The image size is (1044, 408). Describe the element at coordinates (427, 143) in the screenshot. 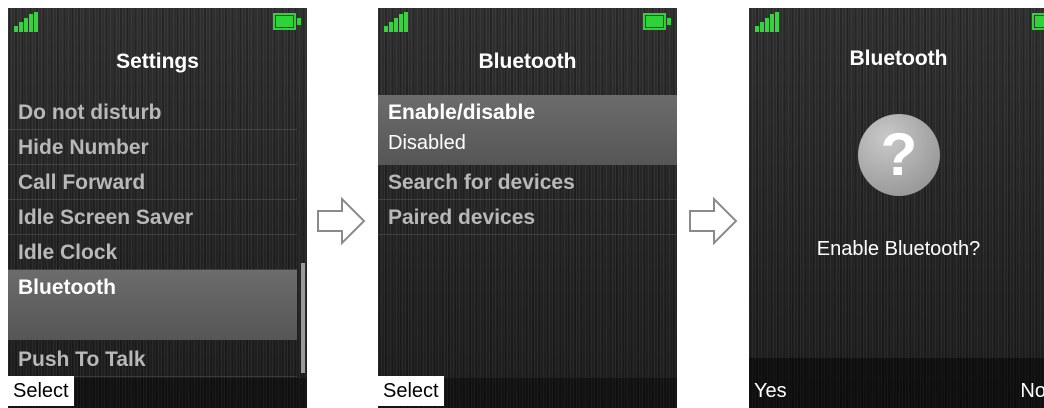

I see `bluetooth-status-value: Disabled` at that location.